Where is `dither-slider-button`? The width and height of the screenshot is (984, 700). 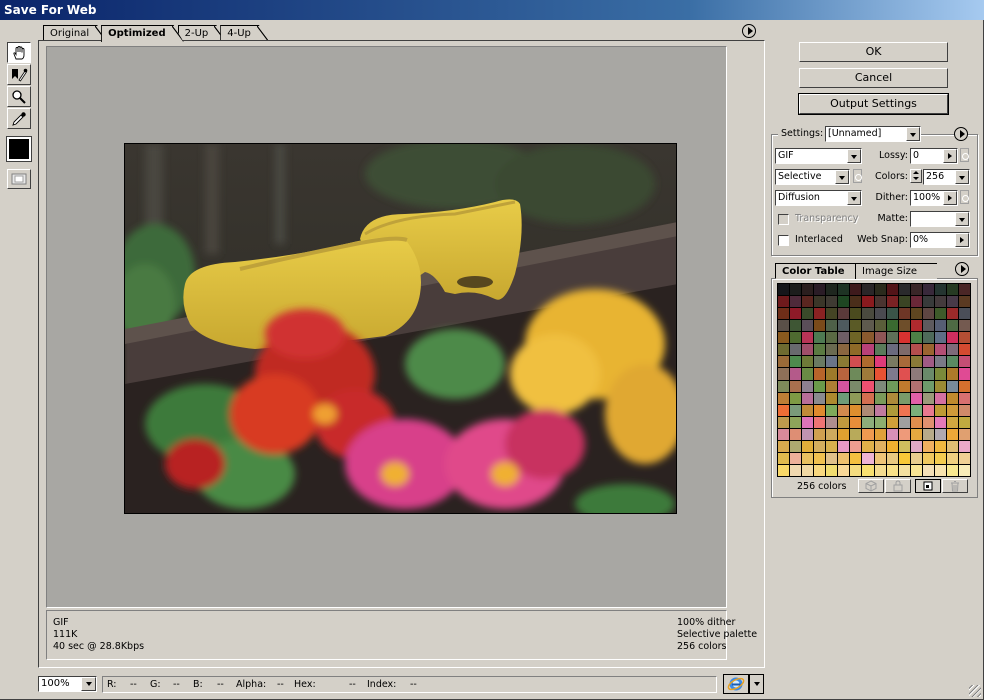 dither-slider-button is located at coordinates (950, 198).